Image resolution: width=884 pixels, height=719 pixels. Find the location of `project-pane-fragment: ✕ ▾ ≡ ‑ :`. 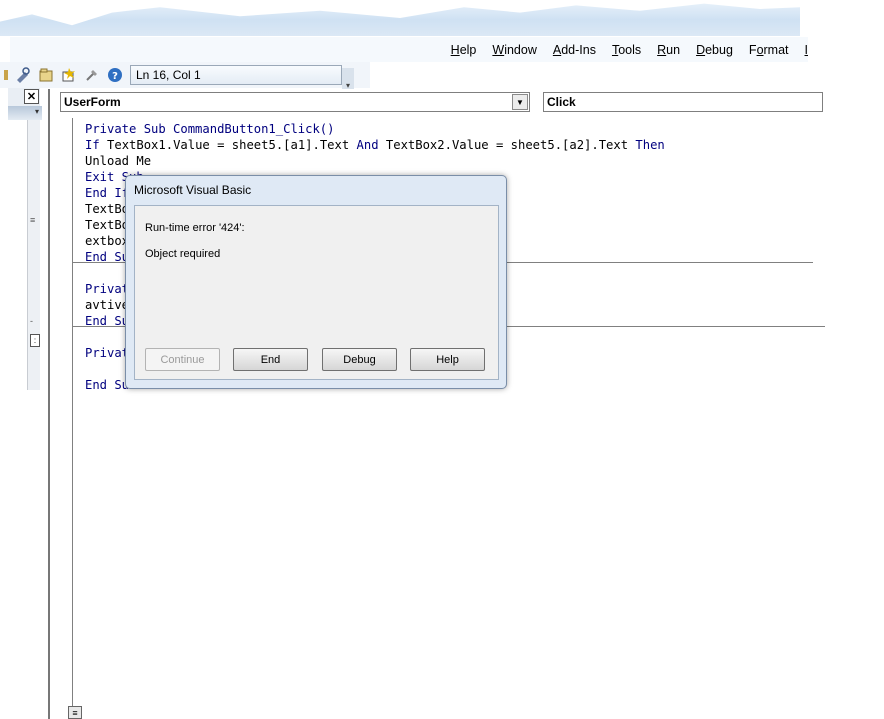

project-pane-fragment: ✕ ▾ ≡ ‑ : is located at coordinates (21, 403).